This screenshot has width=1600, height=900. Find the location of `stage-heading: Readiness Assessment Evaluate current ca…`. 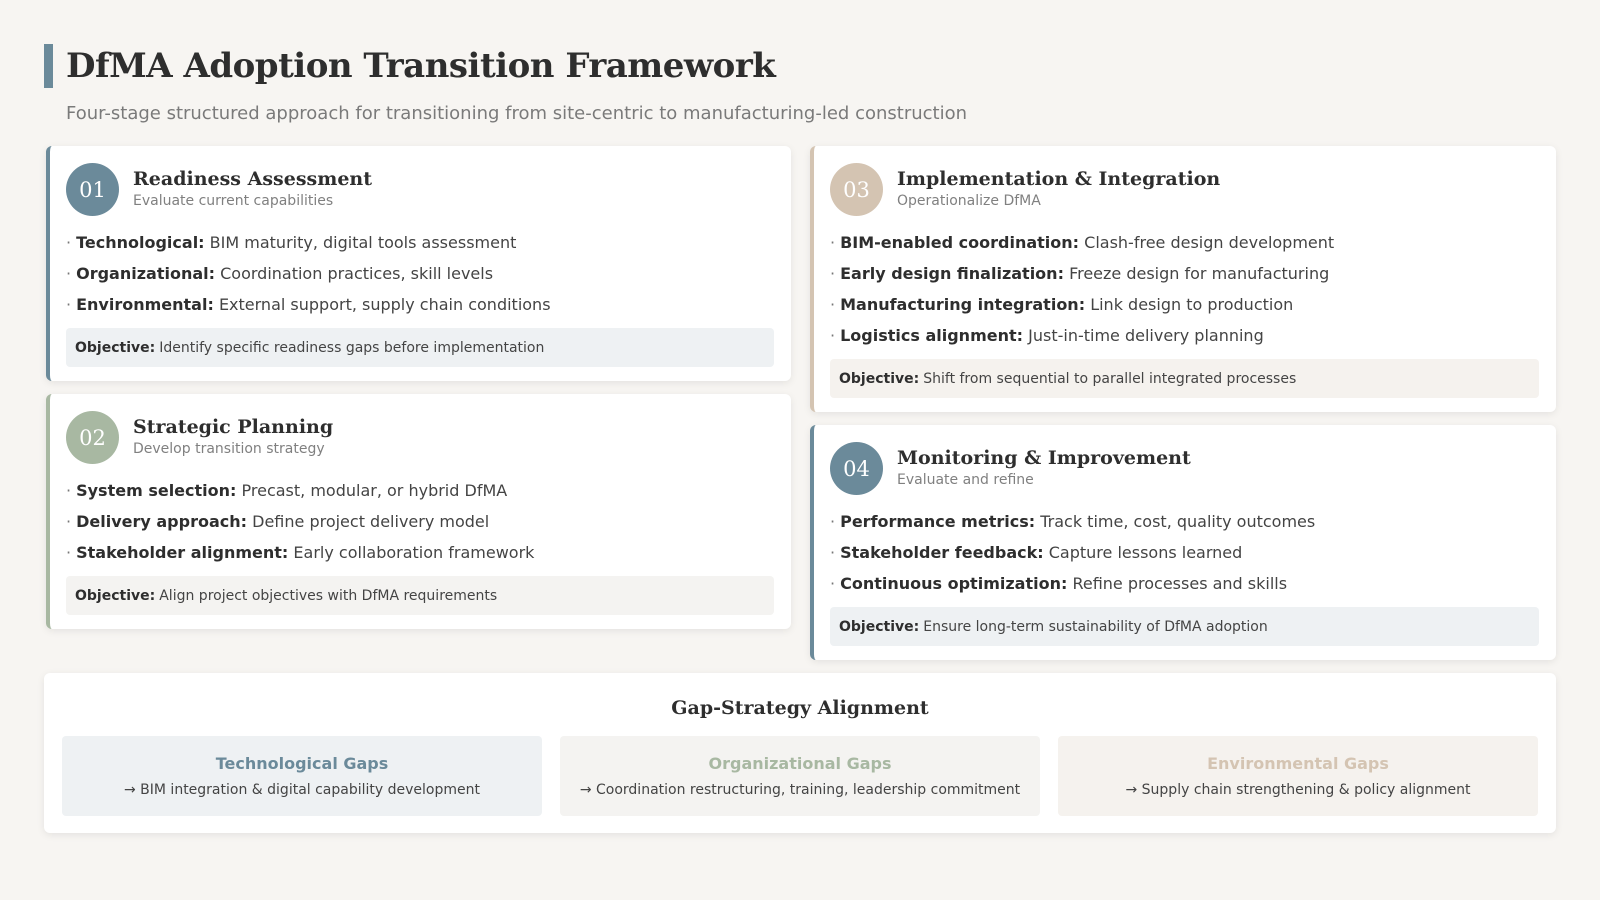

stage-heading: Readiness Assessment Evaluate current ca… is located at coordinates (252, 186).